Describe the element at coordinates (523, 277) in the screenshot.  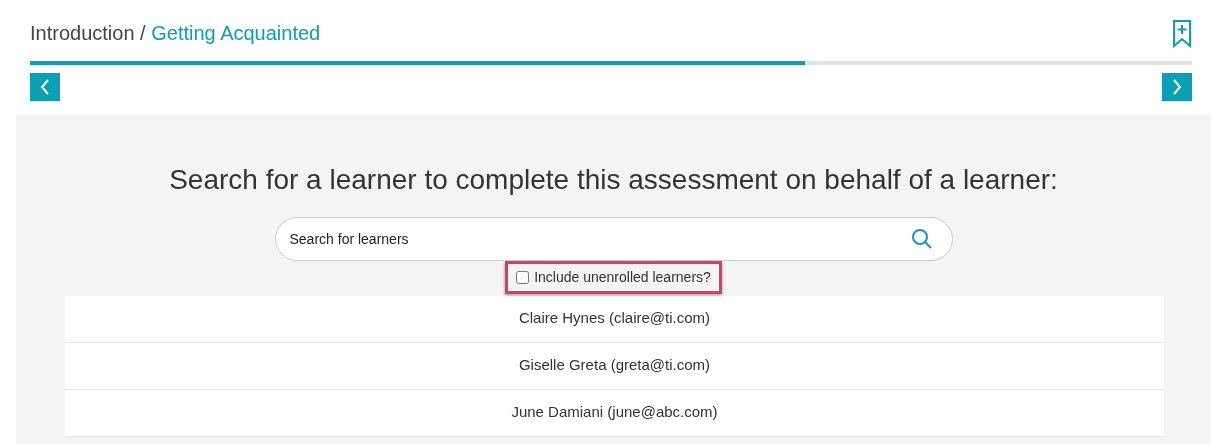
I see `checkbox` at that location.